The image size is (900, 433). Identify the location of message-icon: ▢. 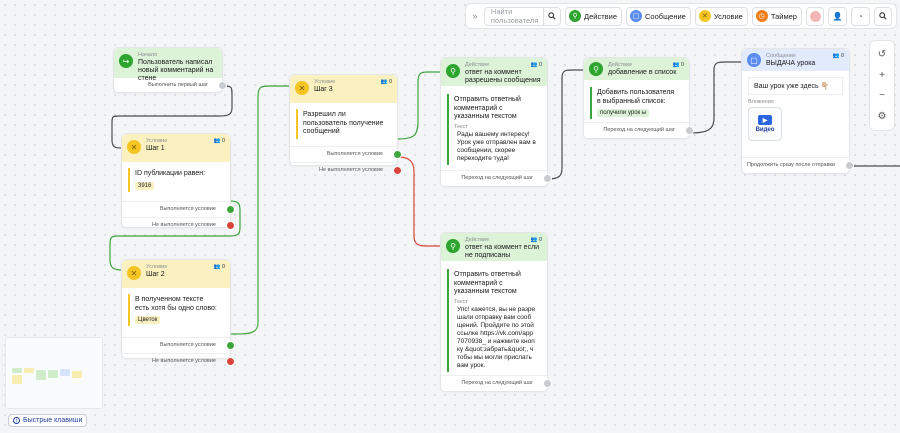
(754, 60).